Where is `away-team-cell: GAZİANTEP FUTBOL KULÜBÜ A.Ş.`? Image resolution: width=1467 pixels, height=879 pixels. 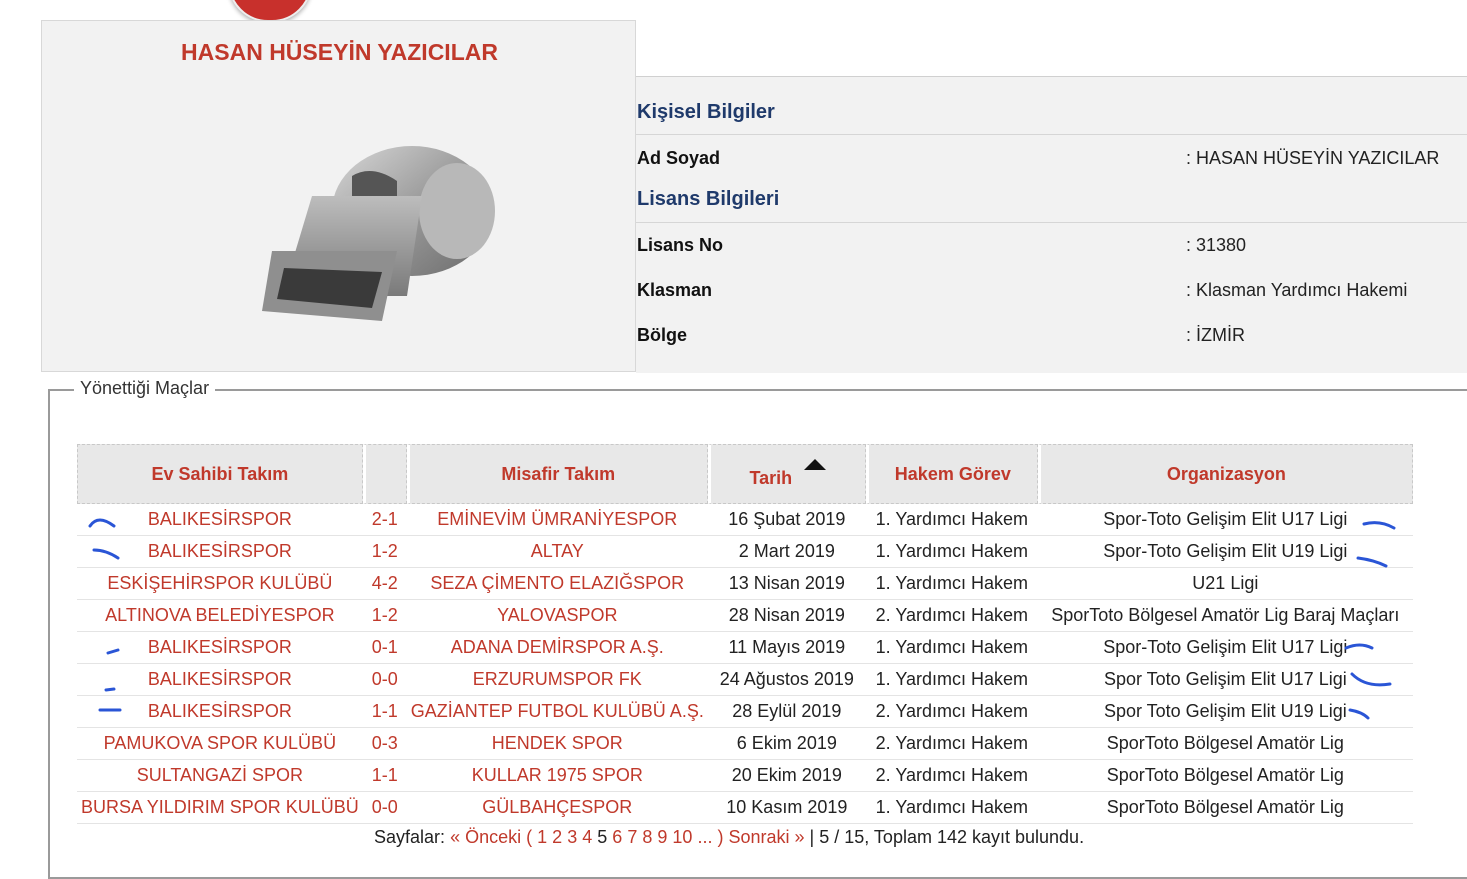 away-team-cell: GAZİANTEP FUTBOL KULÜBÜ A.Ş. is located at coordinates (557, 712).